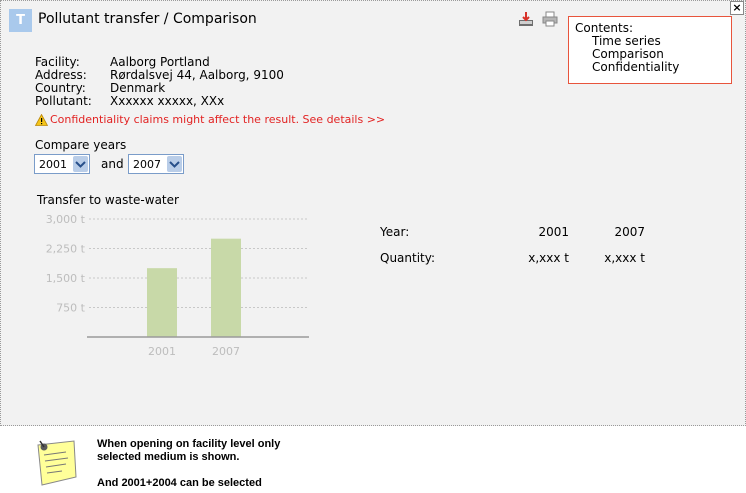 The image size is (746, 493). What do you see at coordinates (66, 249) in the screenshot?
I see `y-tick-label: 2,250 t` at bounding box center [66, 249].